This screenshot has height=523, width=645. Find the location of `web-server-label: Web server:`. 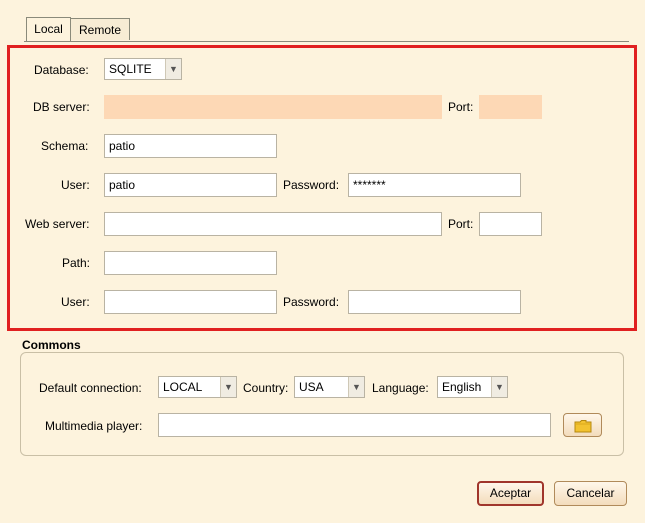

web-server-label: Web server: is located at coordinates (57, 224).